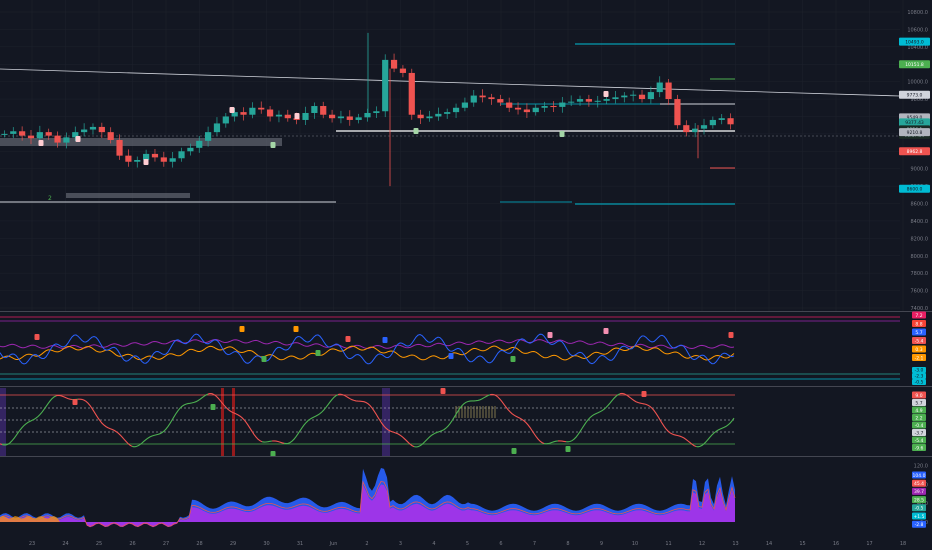  Describe the element at coordinates (919, 476) in the screenshot. I see `osc-tag-label: 104.0` at that location.